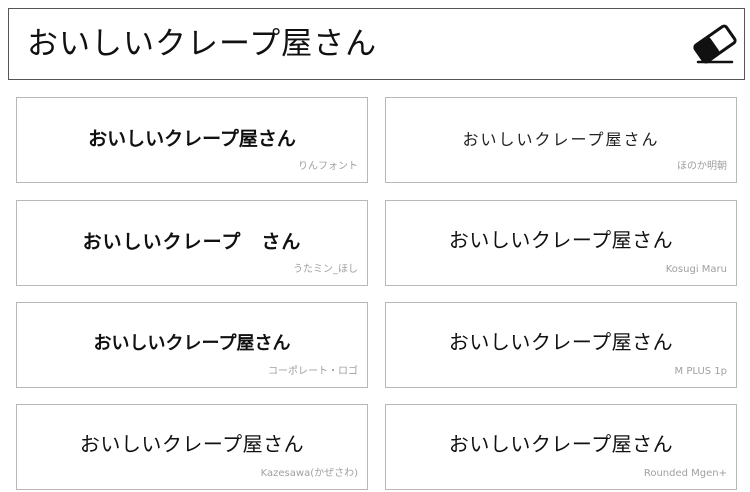 This screenshot has height=492, width=750. Describe the element at coordinates (702, 166) in the screenshot. I see `font-name-label: ほのか明朝` at that location.